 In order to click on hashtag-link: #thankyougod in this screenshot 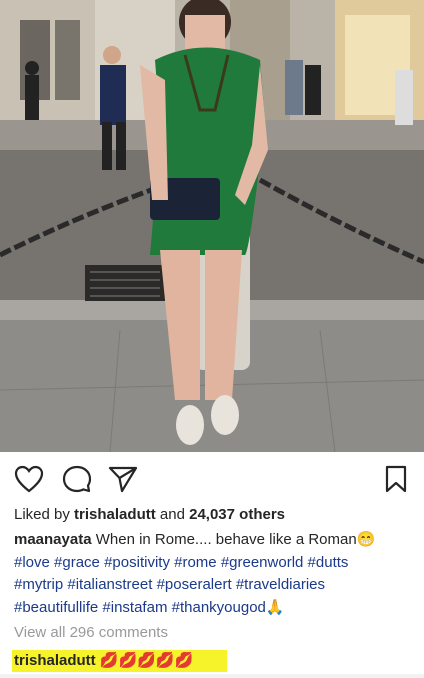, I will do `click(219, 607)`.